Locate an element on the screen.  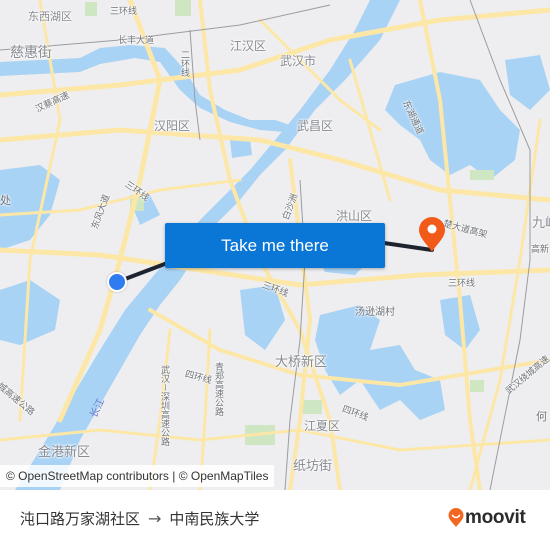
map-label-he: 何 is located at coordinates (541, 416).